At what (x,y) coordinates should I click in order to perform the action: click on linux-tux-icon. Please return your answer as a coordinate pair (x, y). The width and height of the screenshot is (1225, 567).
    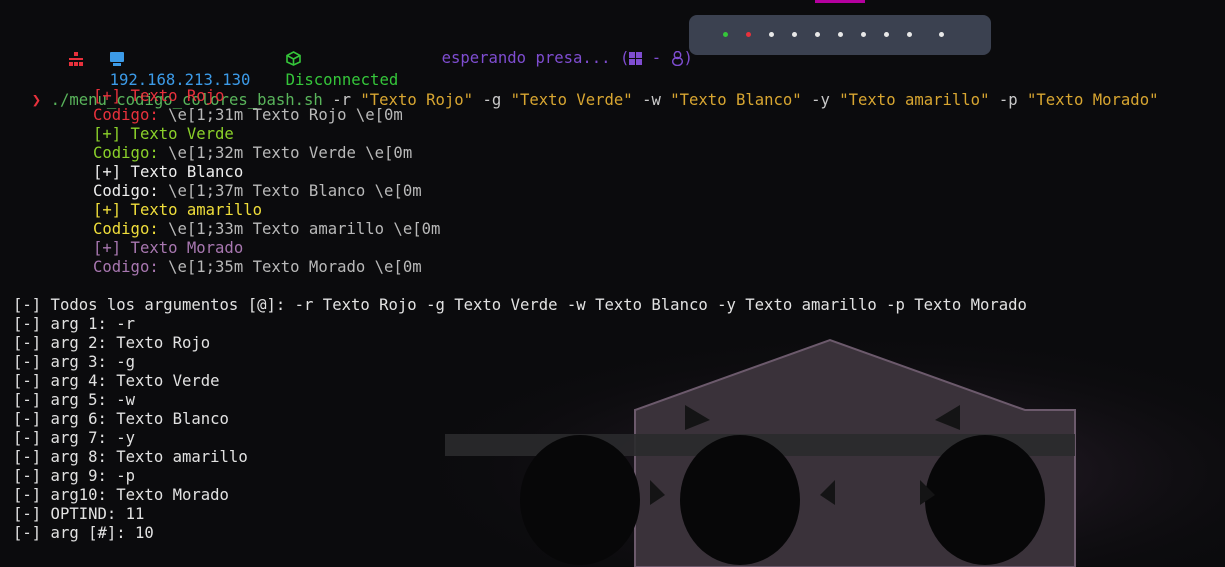
    Looking at the image, I should click on (677, 58).